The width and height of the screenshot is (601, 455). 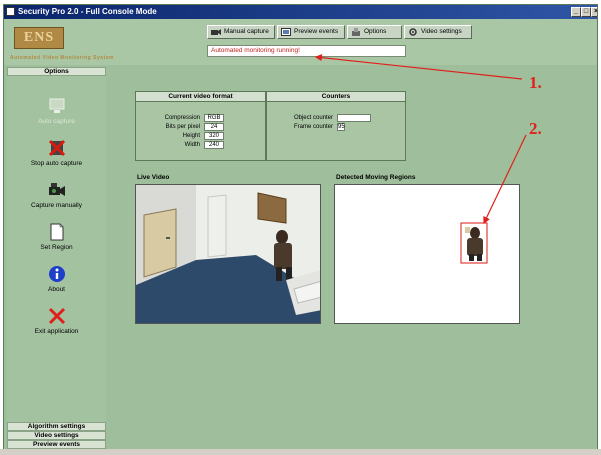 I want to click on callout-2-label: 2., so click(x=535, y=128).